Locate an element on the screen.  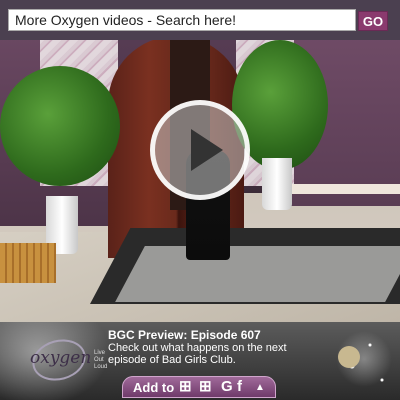
more-options-icon: ▲ is located at coordinates (260, 388).